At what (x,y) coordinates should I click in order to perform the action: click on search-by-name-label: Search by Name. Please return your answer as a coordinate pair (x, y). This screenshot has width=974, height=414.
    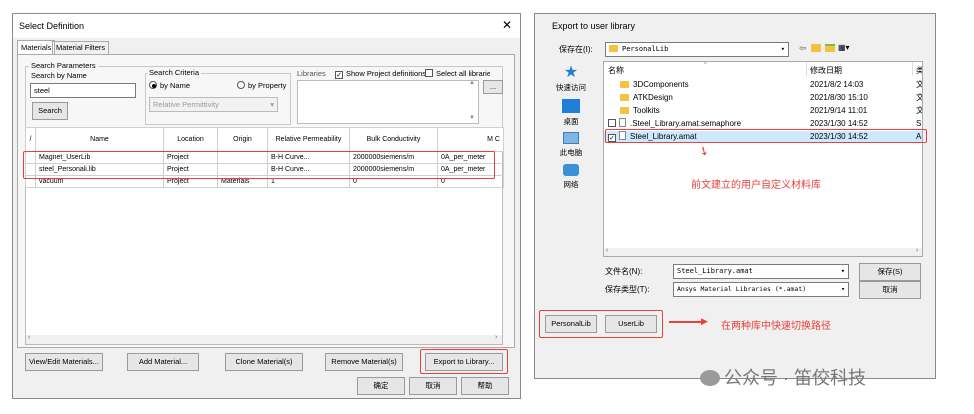
    Looking at the image, I should click on (59, 75).